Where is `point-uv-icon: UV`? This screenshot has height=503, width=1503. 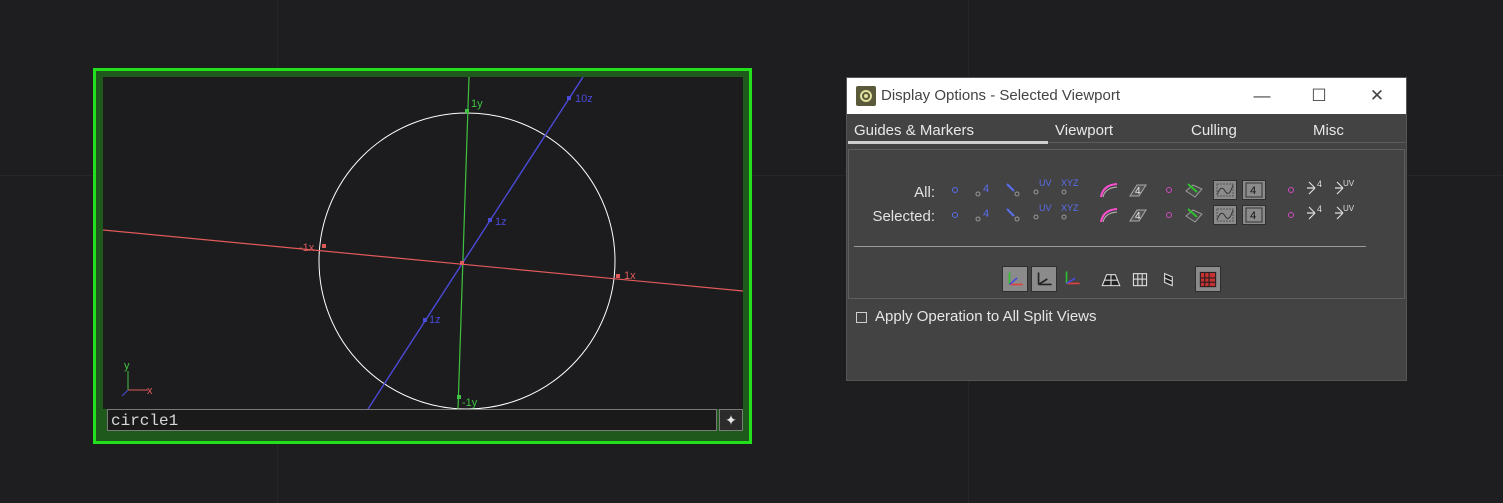
point-uv-icon: UV is located at coordinates (1042, 187).